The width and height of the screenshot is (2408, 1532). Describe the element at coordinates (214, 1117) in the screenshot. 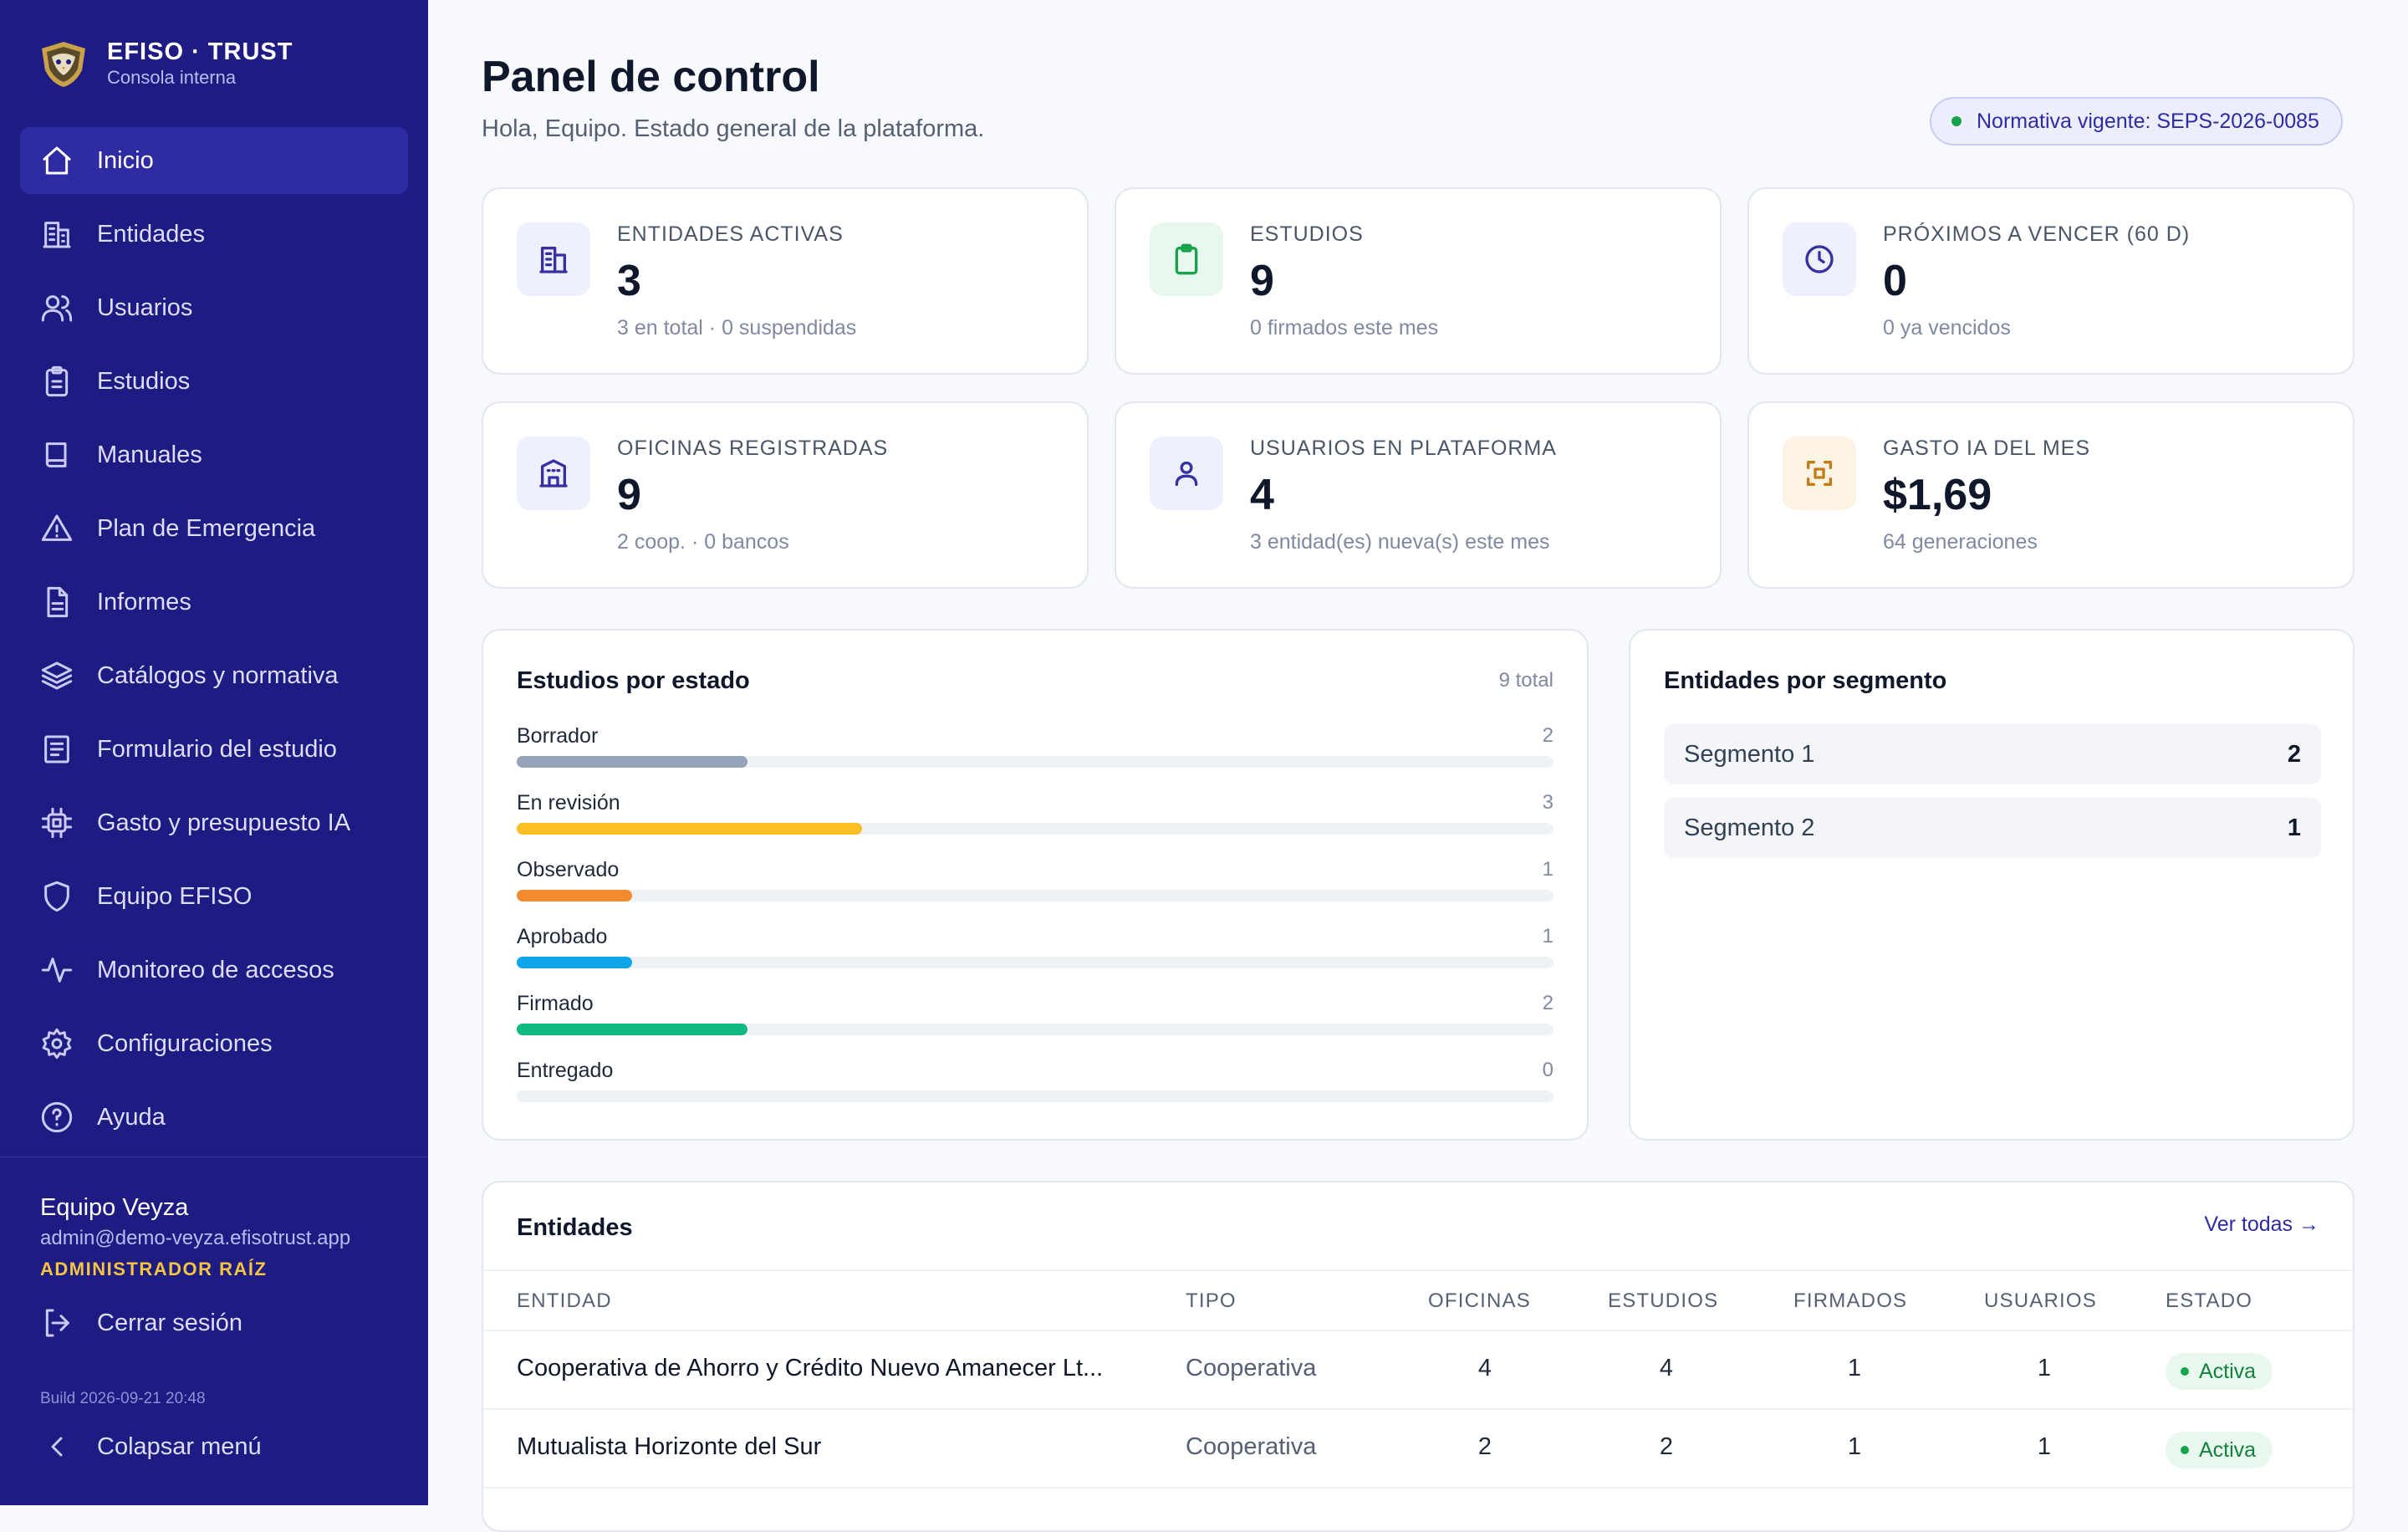

I see `sidebar-item-ayuda: Ayuda` at that location.